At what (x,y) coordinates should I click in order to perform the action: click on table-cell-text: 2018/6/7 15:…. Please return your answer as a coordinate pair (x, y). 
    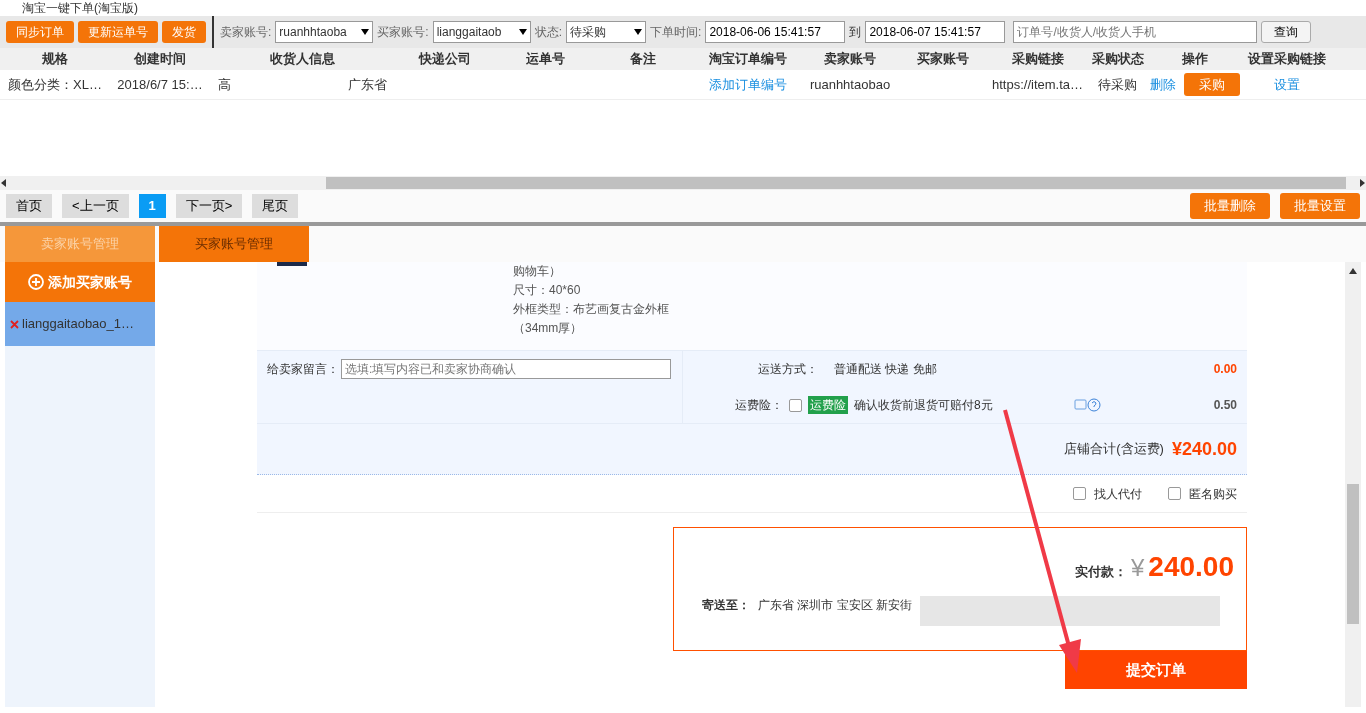
    Looking at the image, I should click on (160, 84).